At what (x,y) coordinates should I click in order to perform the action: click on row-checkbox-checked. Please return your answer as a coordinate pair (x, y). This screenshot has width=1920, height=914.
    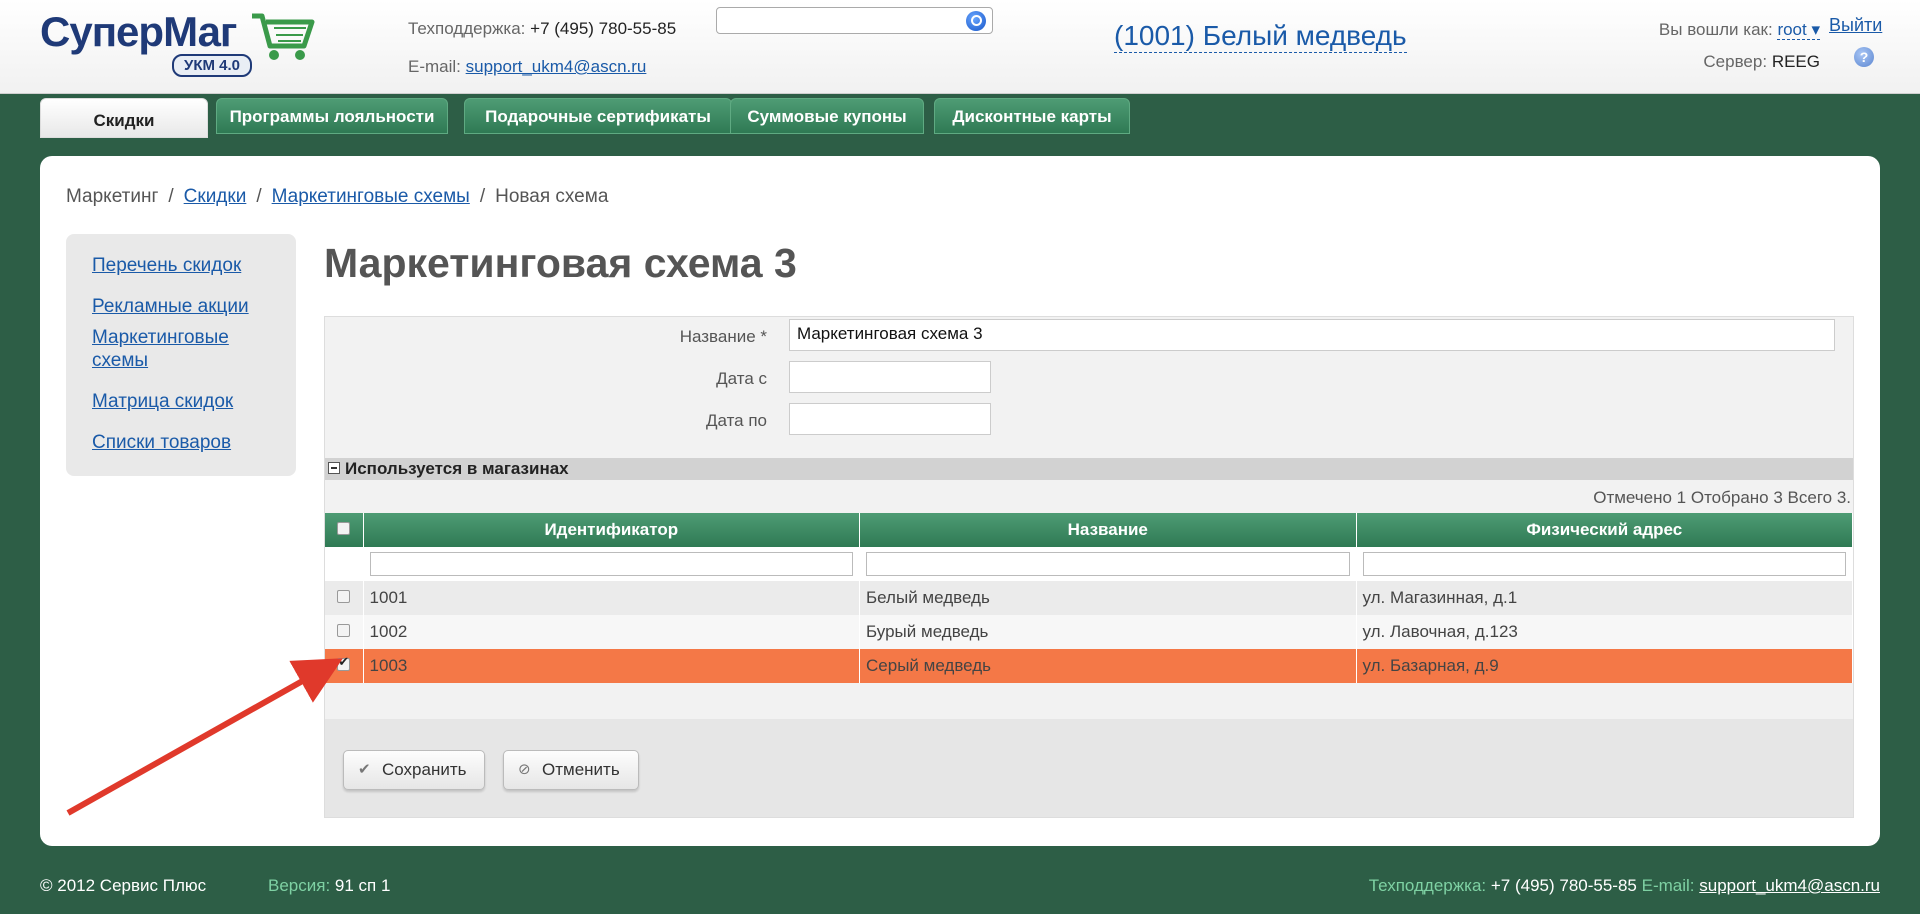
    Looking at the image, I should click on (344, 662).